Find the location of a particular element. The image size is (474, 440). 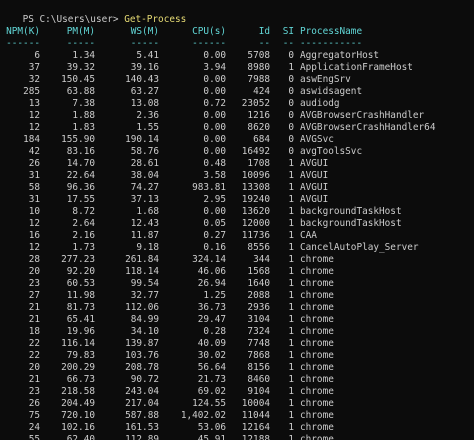

table-row: 21 81.73 112.06 36.73 2936 1 chrome is located at coordinates (237, 308).